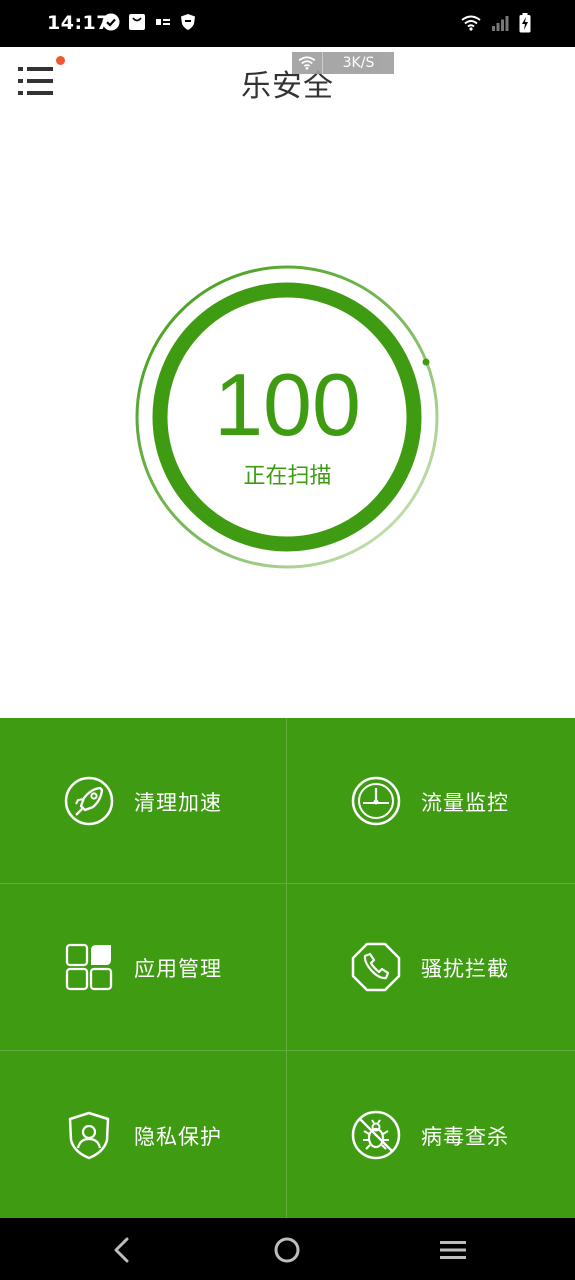  I want to click on nav-back-button, so click(122, 1250).